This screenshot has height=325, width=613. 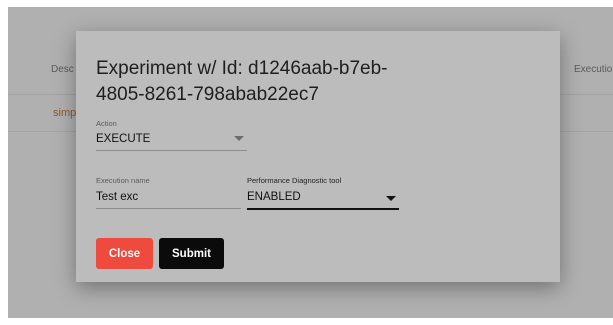 I want to click on execution-name-label: Execution name, so click(x=123, y=180).